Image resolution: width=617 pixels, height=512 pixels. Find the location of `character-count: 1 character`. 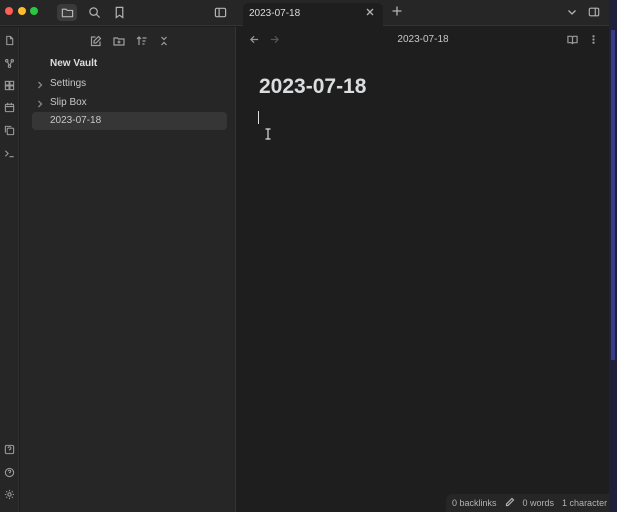

character-count: 1 character is located at coordinates (585, 503).